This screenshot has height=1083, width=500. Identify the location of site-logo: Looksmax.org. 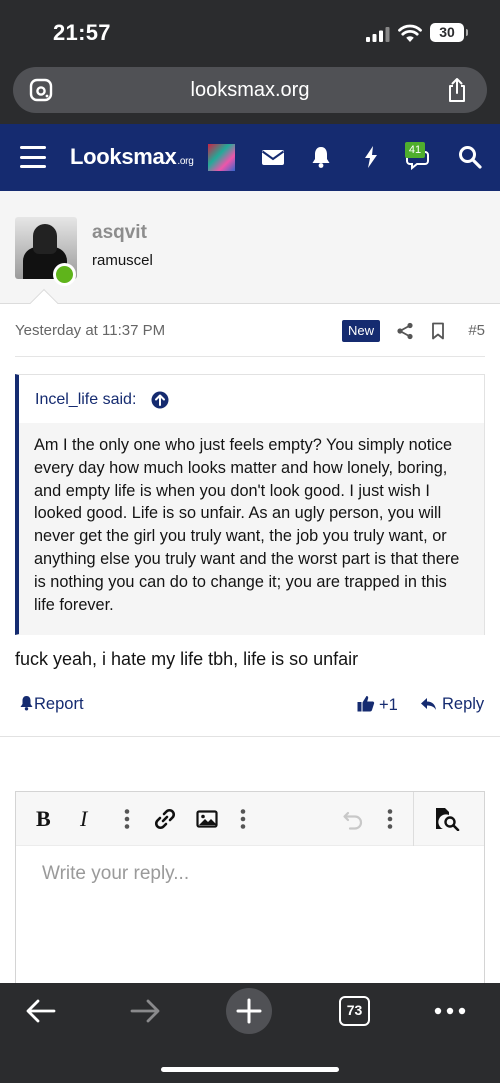
(132, 157).